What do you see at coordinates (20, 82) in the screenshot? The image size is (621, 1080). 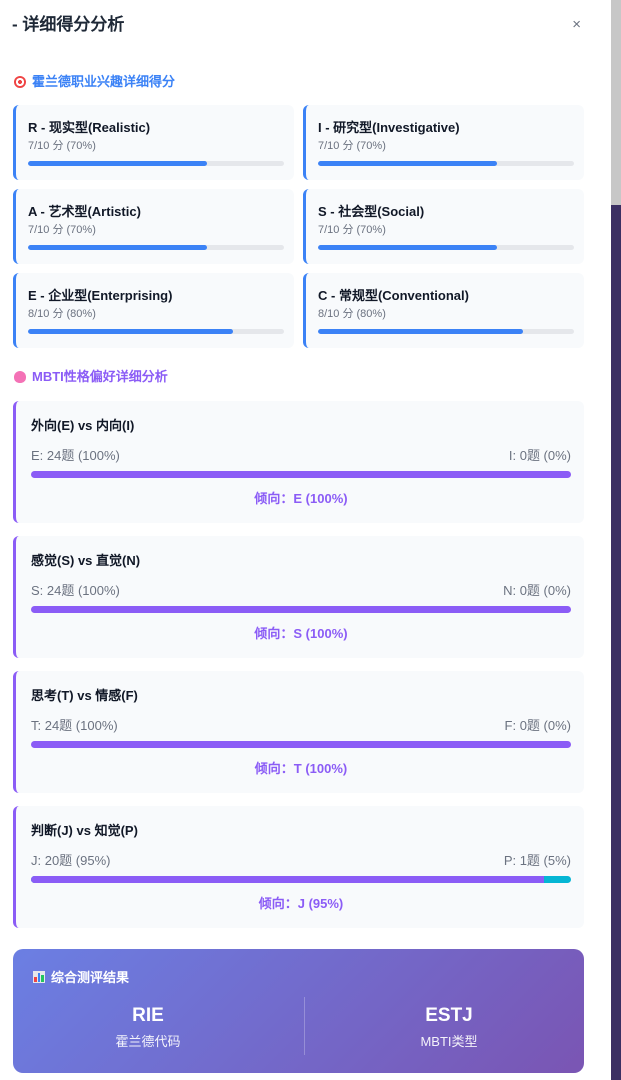 I see `target-icon` at bounding box center [20, 82].